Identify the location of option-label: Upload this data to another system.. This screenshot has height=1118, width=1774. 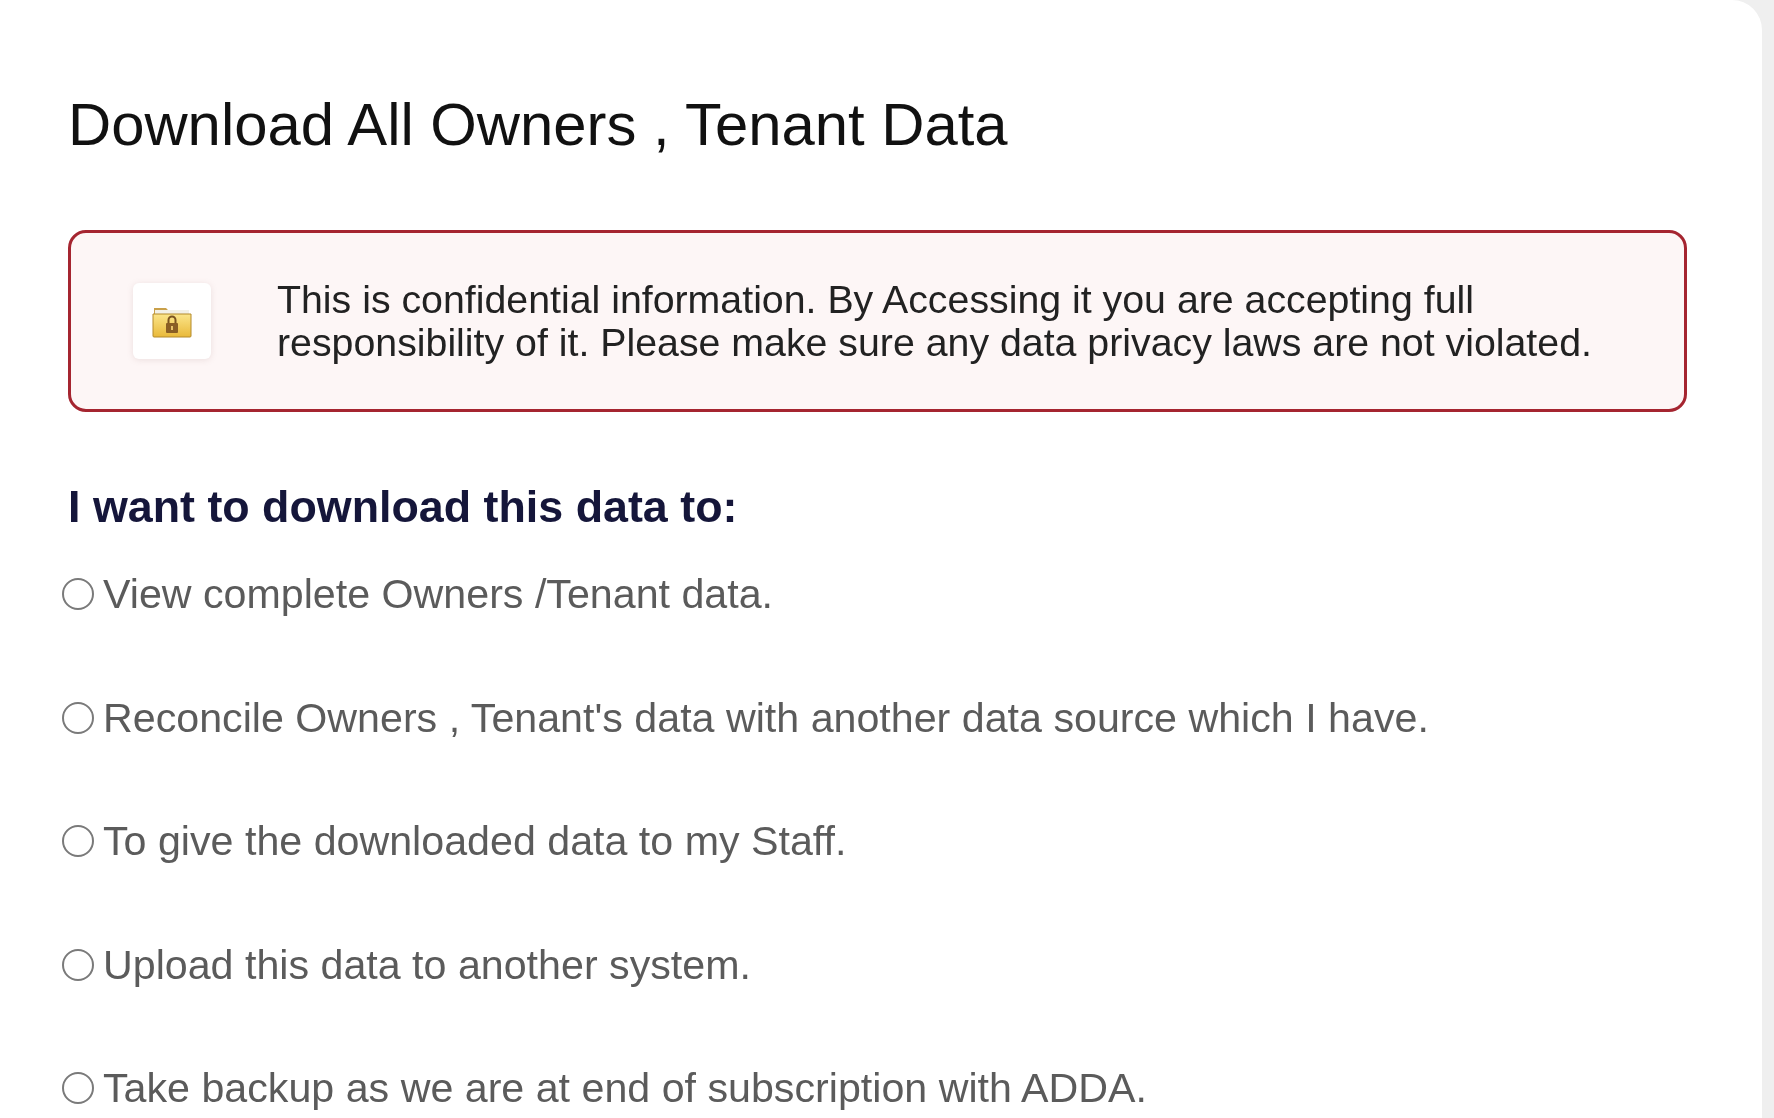
(427, 964).